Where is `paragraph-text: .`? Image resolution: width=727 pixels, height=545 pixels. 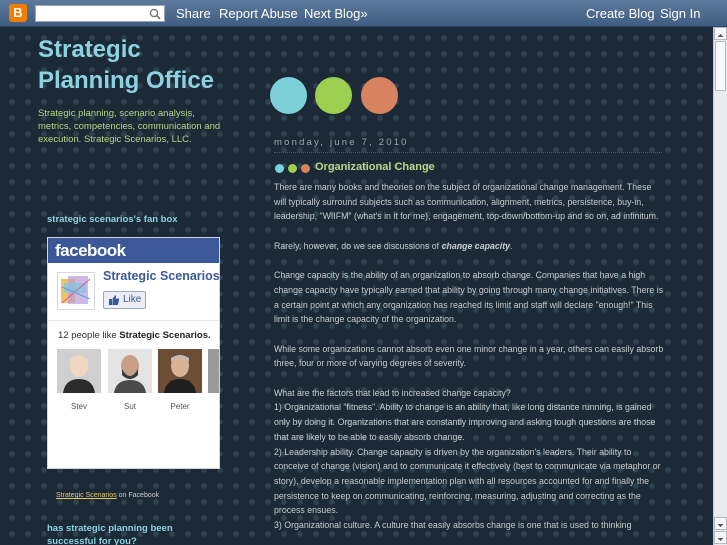 paragraph-text: . is located at coordinates (511, 245).